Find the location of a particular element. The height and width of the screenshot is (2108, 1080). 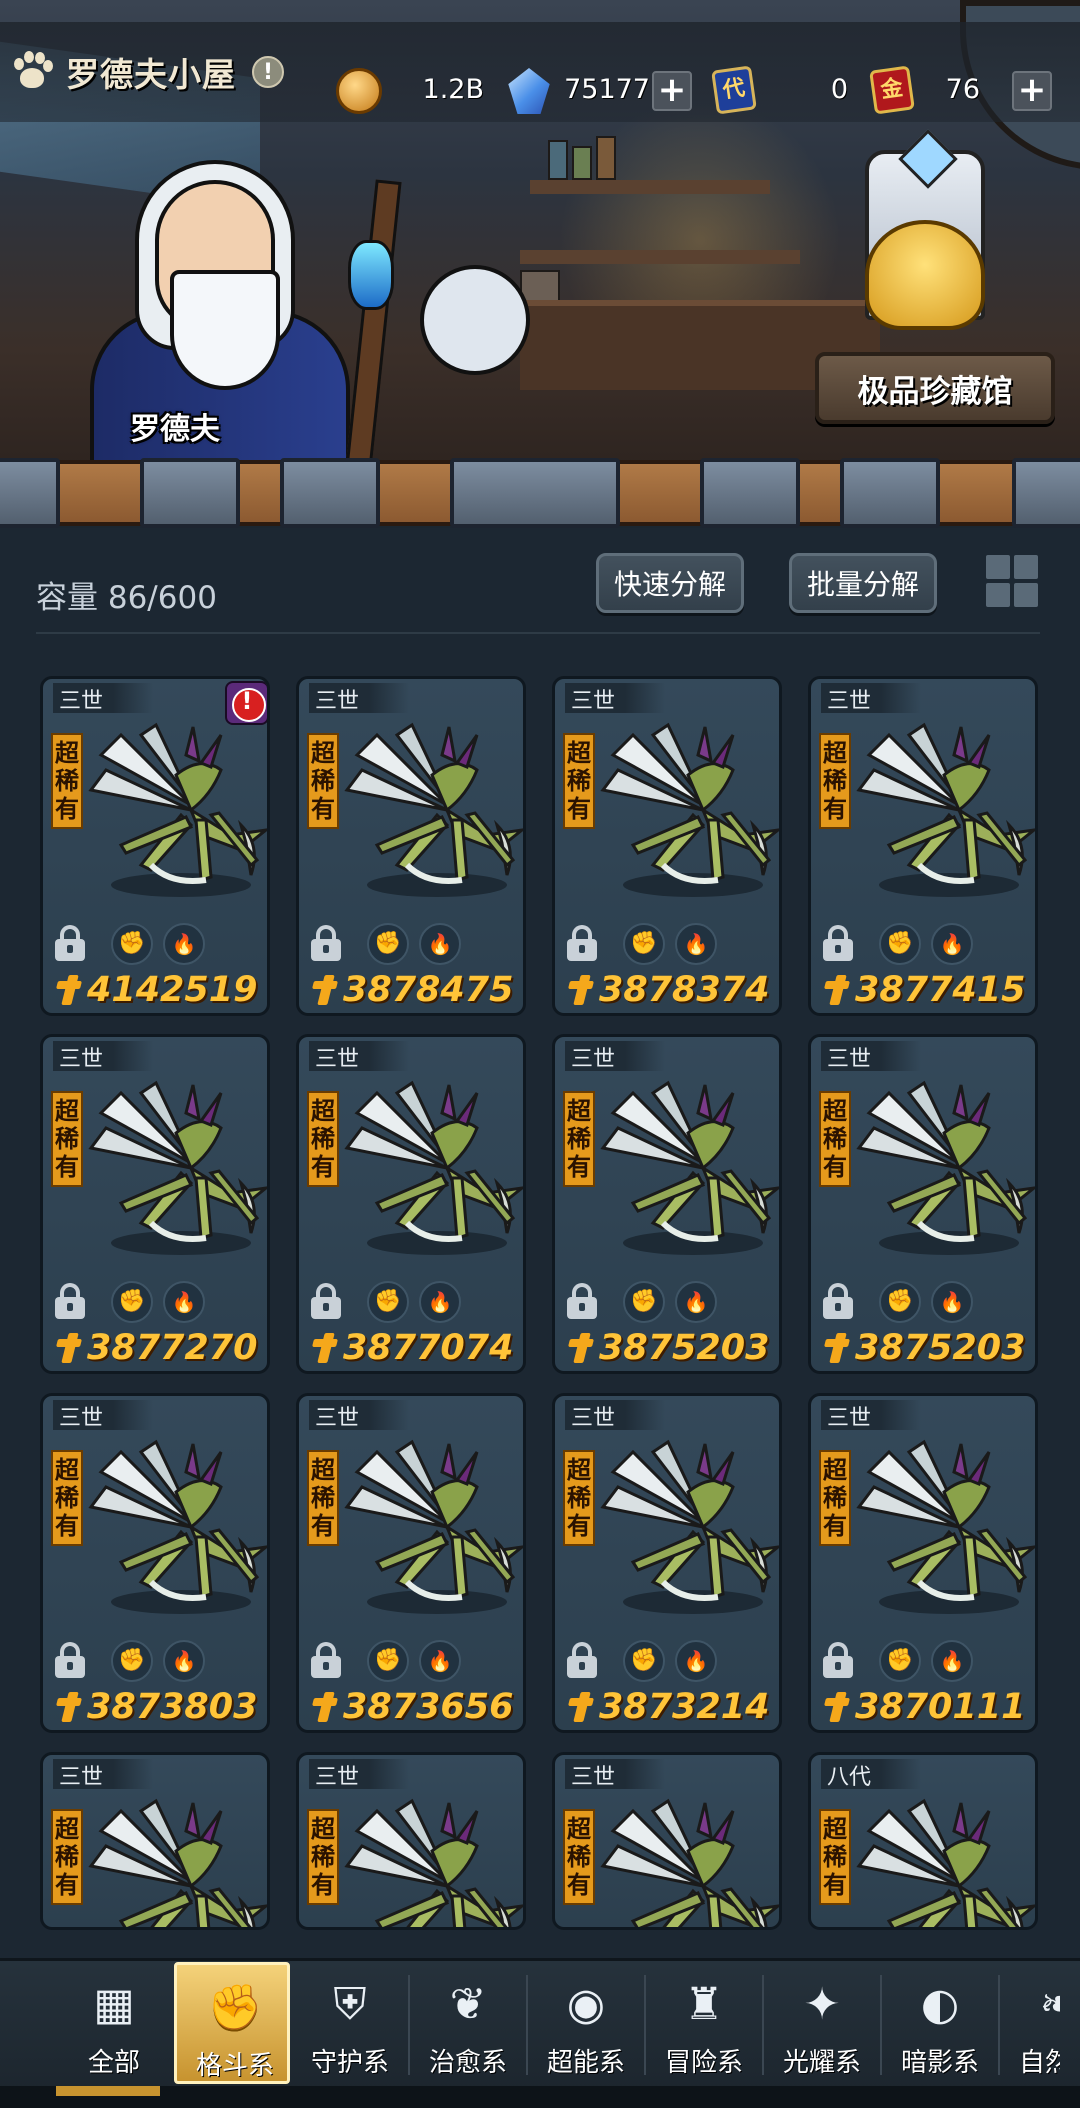

tab-fist: ✊ 格斗系 is located at coordinates (232, 2023).